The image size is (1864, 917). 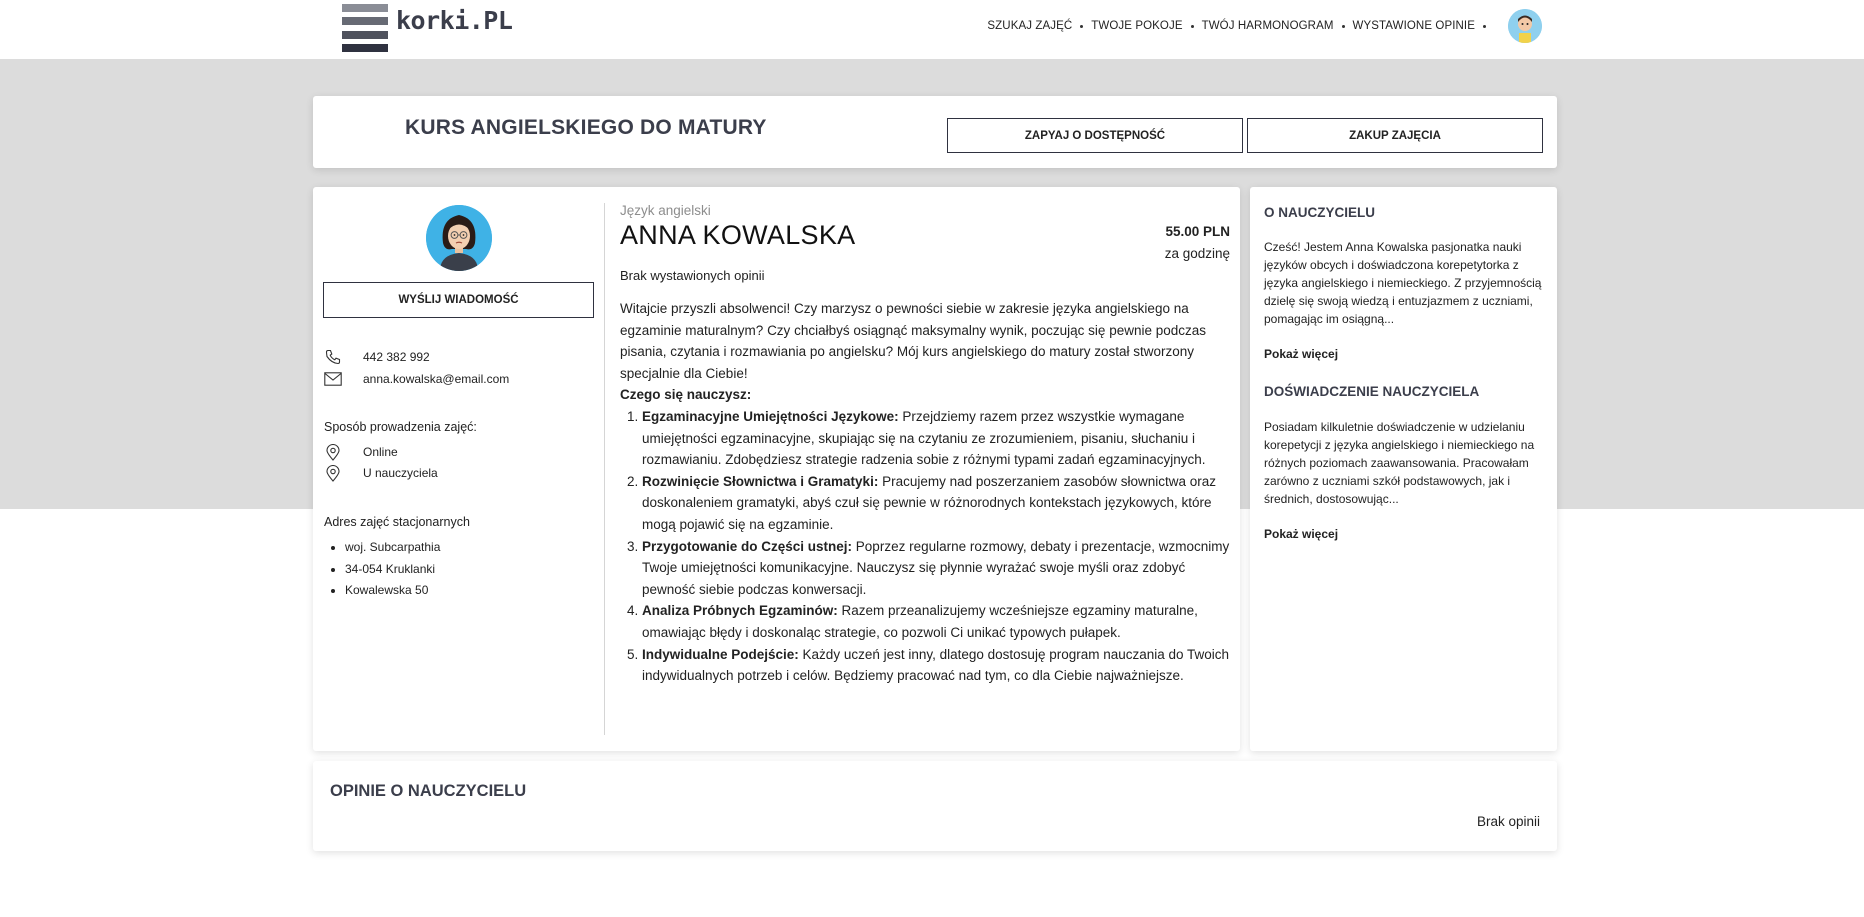 I want to click on about-teacher-title: O NAUCZYCIELU, so click(x=1319, y=212).